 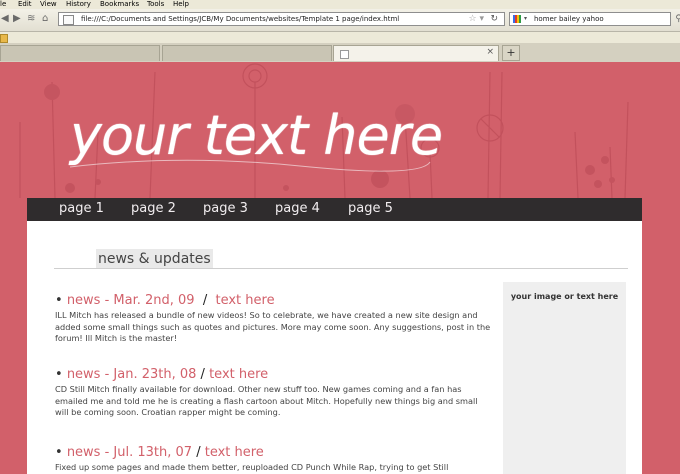 I want to click on bookmark-star-icon: ☆ ▾, so click(x=476, y=19).